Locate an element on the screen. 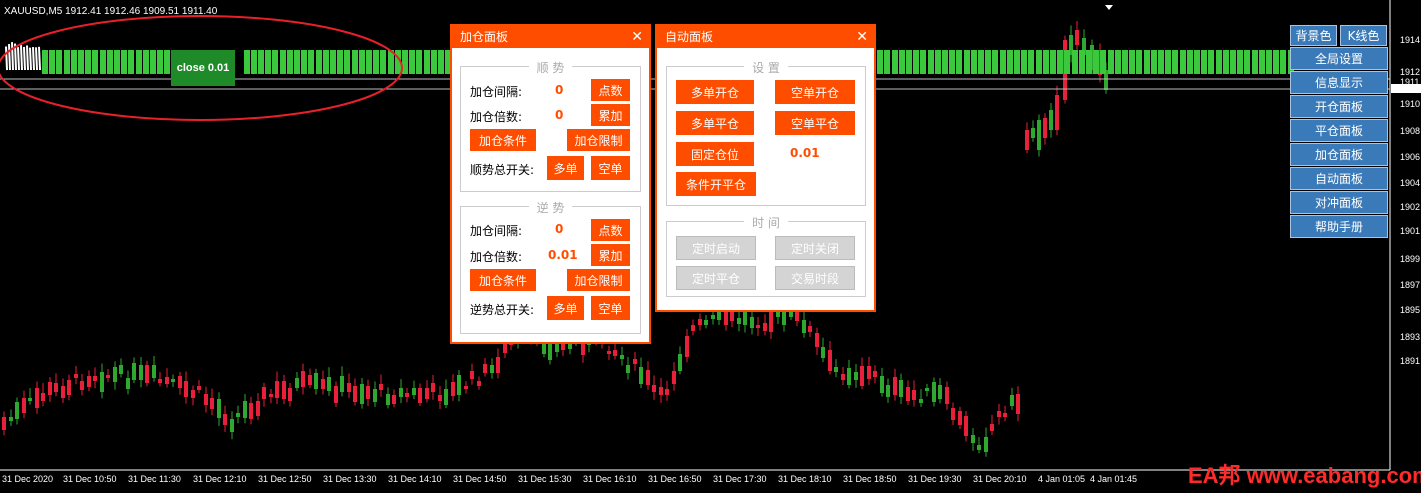 Image resolution: width=1421 pixels, height=493 pixels. candle-color-button: K线色 is located at coordinates (1363, 35).